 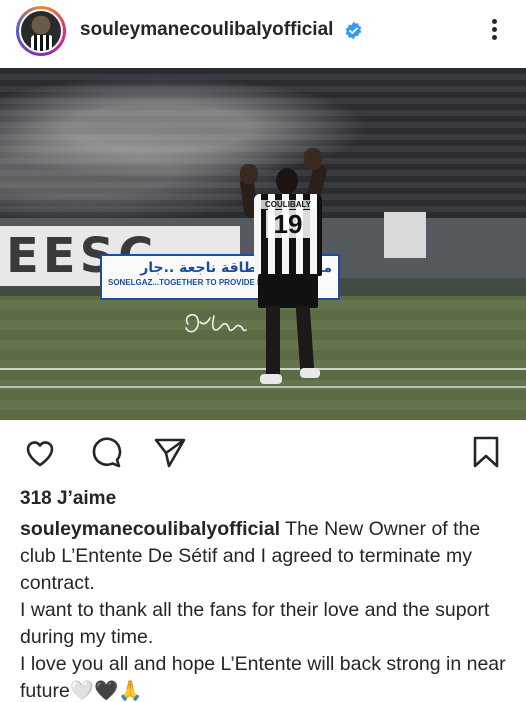 What do you see at coordinates (286, 271) in the screenshot?
I see `player-figure: COULIBALY 19` at bounding box center [286, 271].